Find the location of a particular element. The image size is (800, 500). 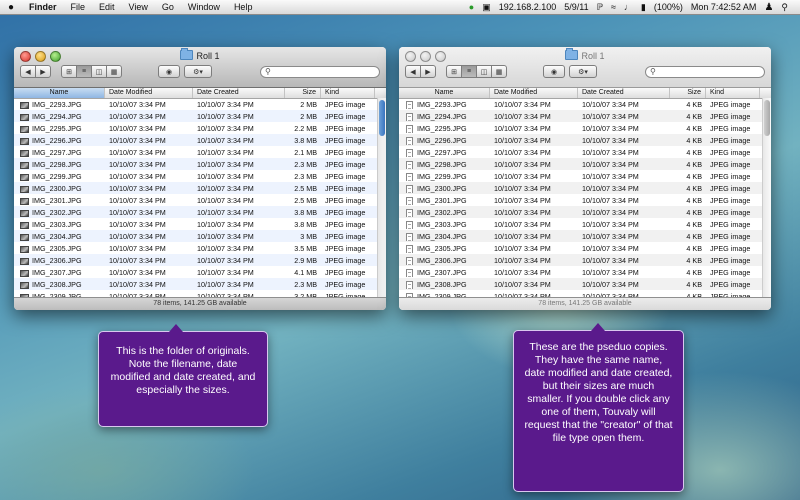

clock: Mon 7:42:52 AM is located at coordinates (724, 7).